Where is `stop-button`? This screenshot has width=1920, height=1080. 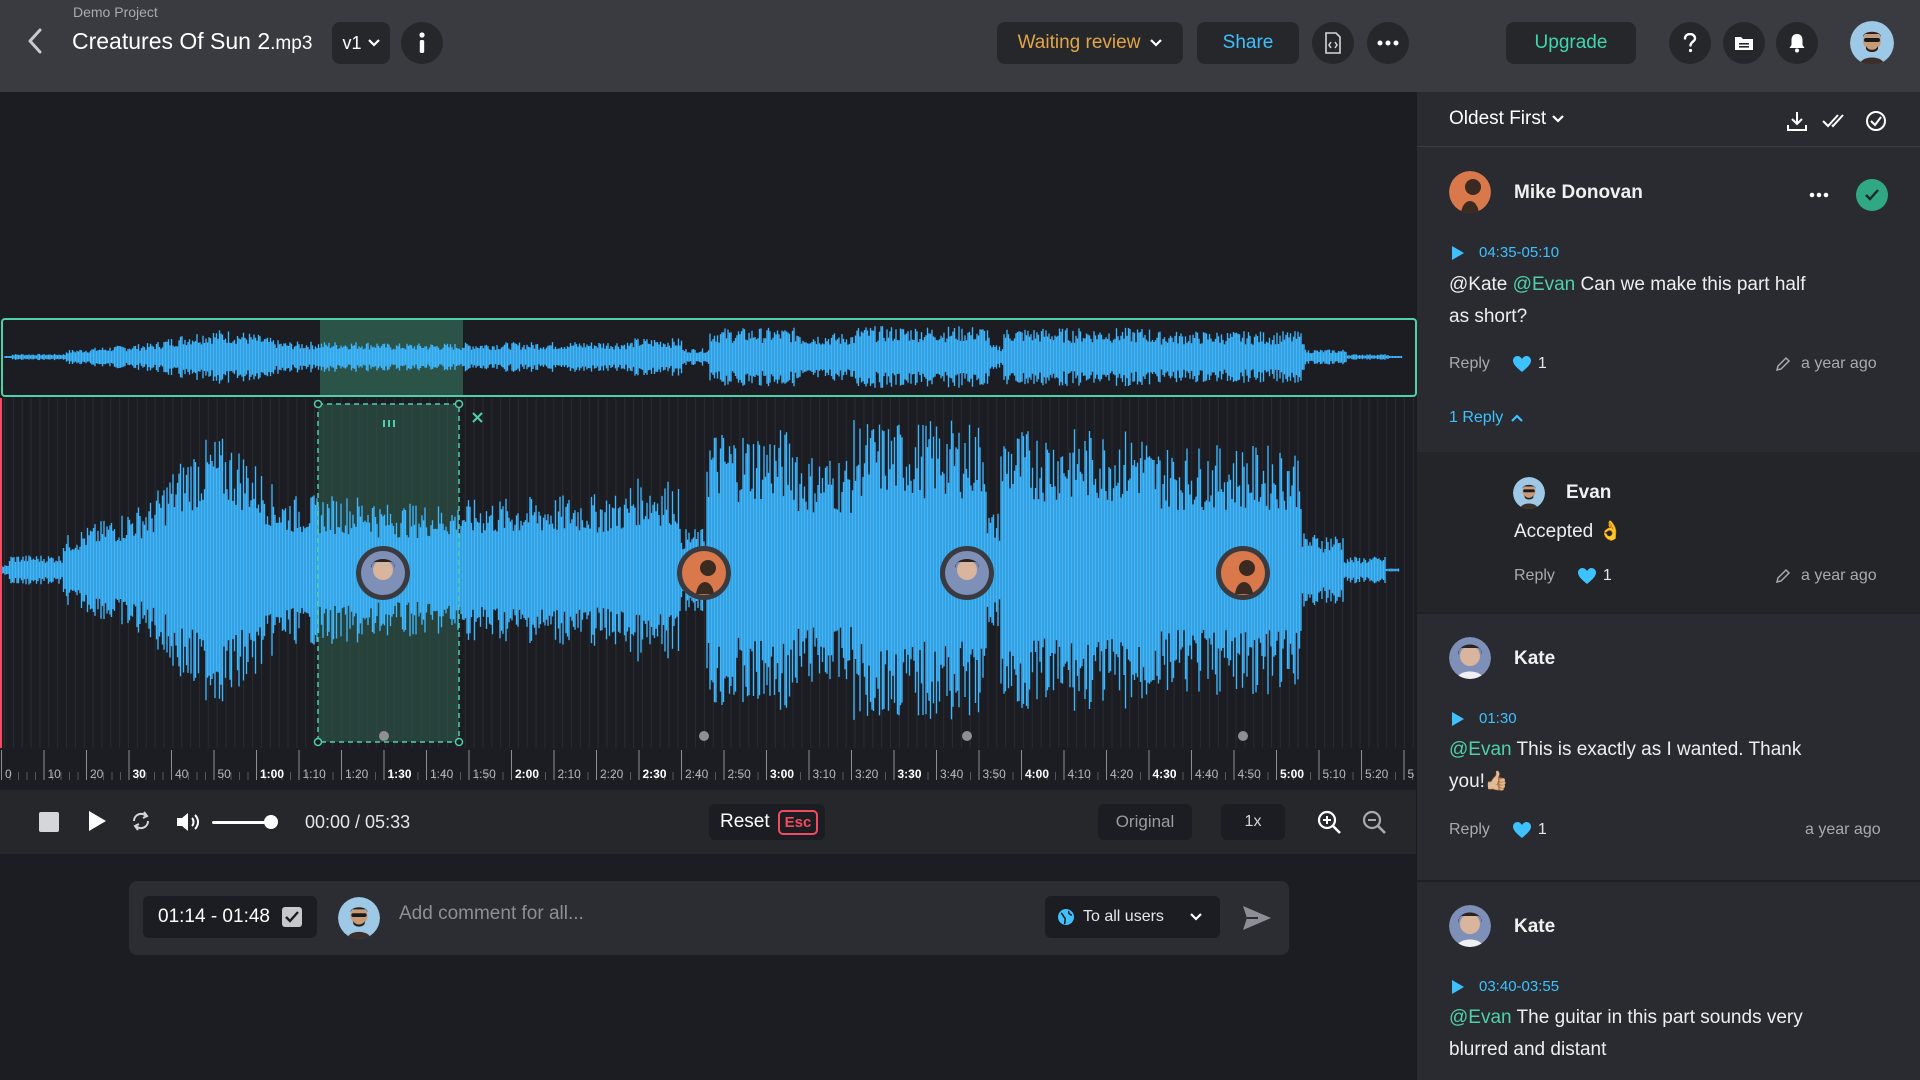
stop-button is located at coordinates (49, 822).